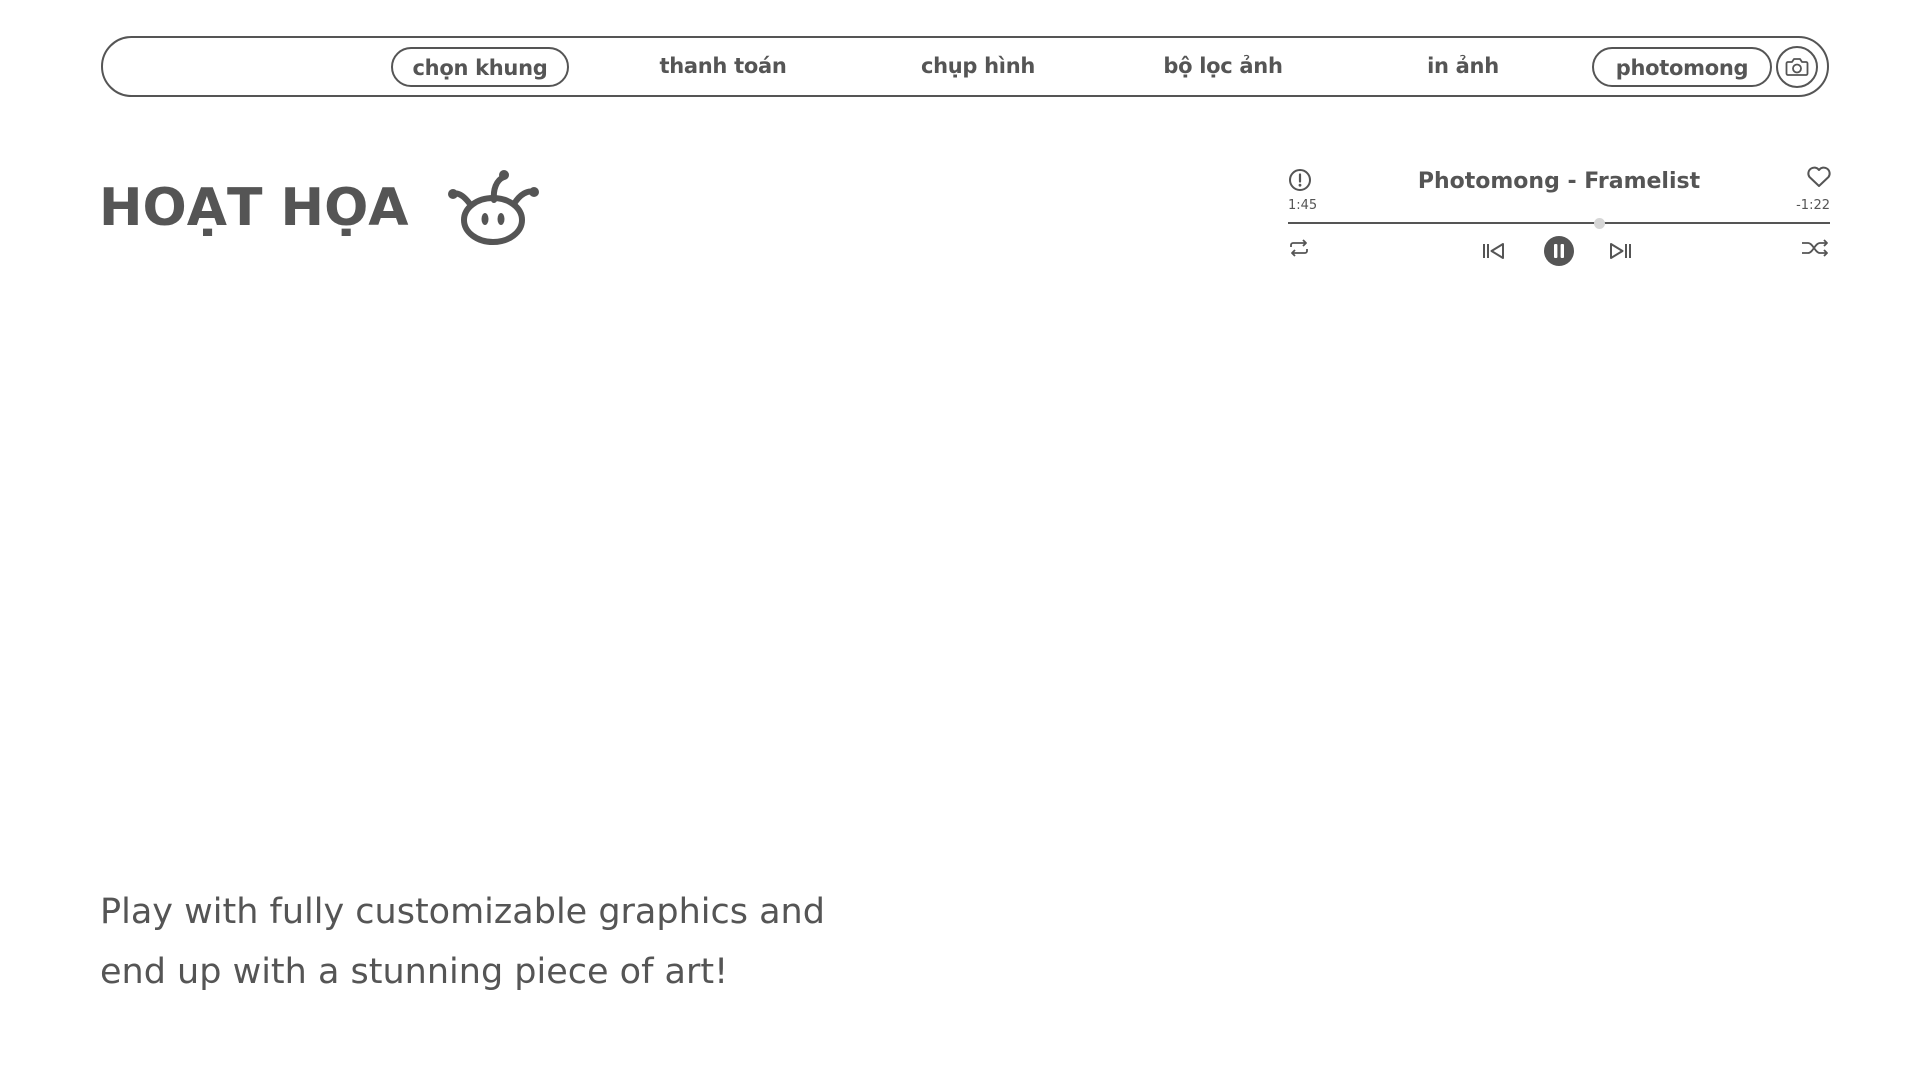 This screenshot has height=1080, width=1920. What do you see at coordinates (1559, 223) in the screenshot?
I see `progress-bar` at bounding box center [1559, 223].